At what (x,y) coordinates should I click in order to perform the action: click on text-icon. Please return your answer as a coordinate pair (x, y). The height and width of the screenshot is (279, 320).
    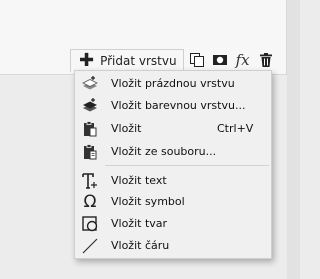
    Looking at the image, I should click on (90, 181).